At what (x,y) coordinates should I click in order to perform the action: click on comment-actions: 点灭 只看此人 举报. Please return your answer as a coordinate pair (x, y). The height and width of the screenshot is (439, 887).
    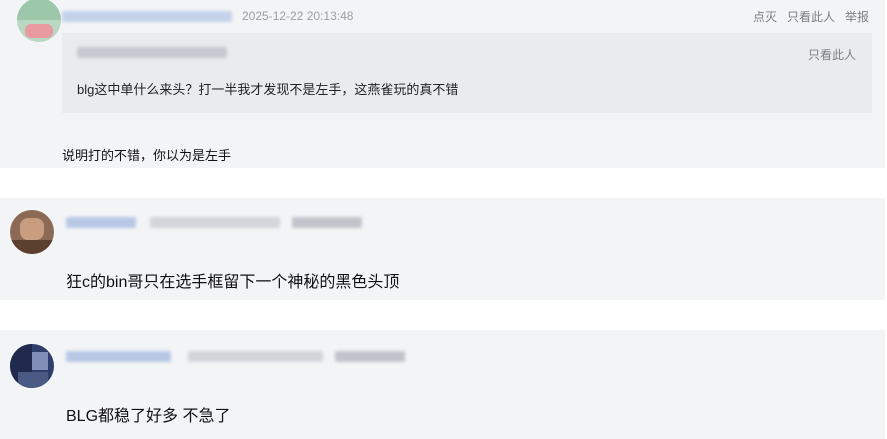
    Looking at the image, I should click on (811, 16).